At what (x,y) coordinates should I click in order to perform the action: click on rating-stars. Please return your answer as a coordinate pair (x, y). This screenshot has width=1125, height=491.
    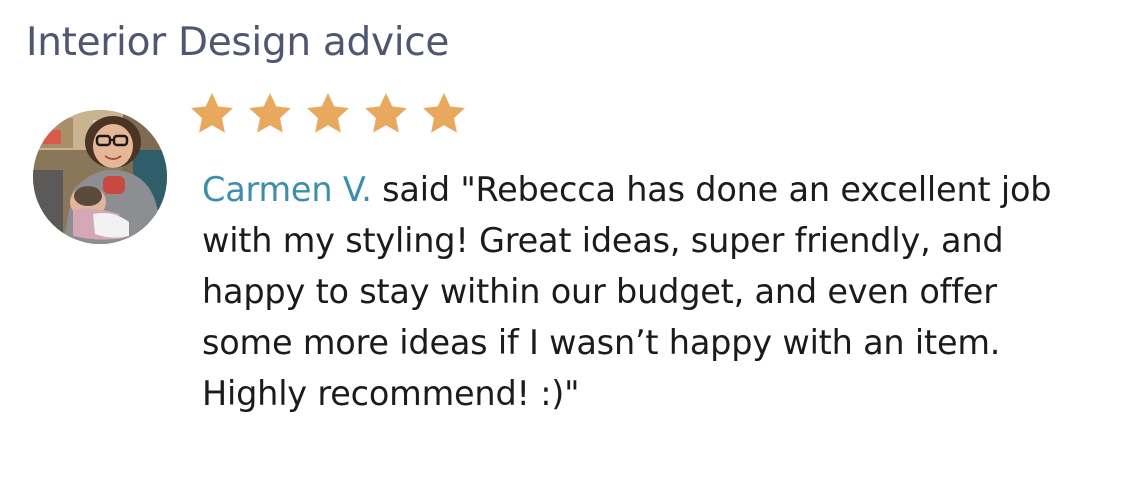
    Looking at the image, I should click on (328, 114).